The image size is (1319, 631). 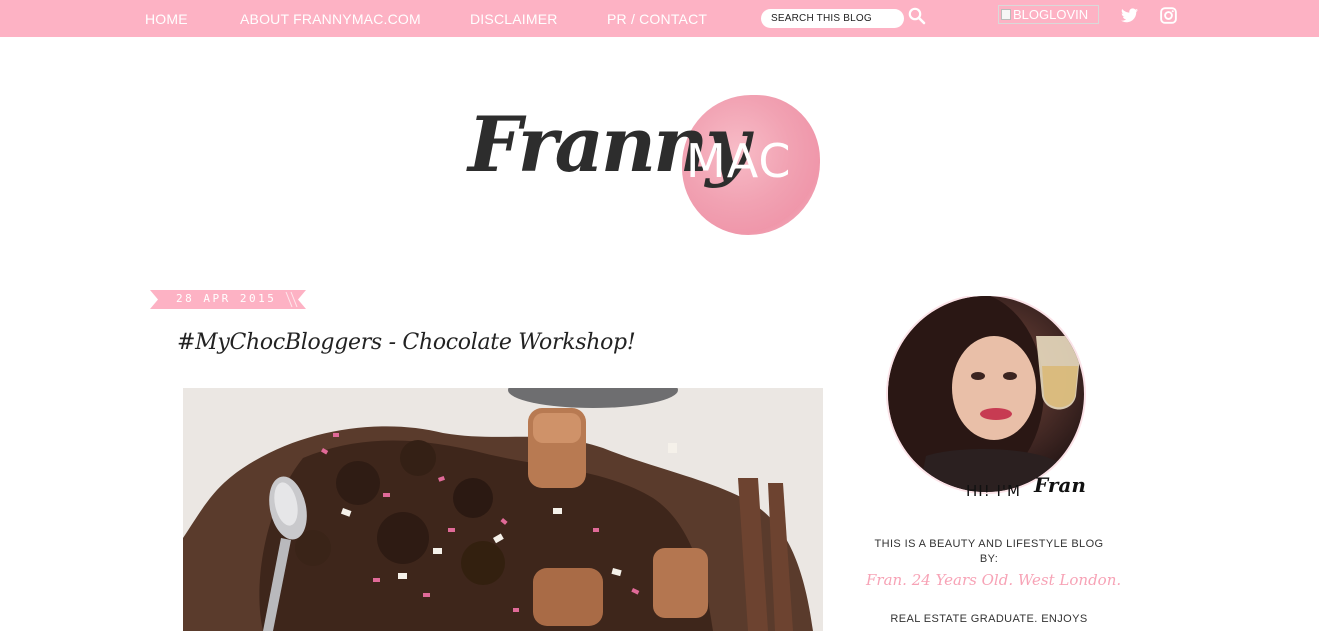 What do you see at coordinates (1059, 485) in the screenshot?
I see `profile-caption-name: Fran` at bounding box center [1059, 485].